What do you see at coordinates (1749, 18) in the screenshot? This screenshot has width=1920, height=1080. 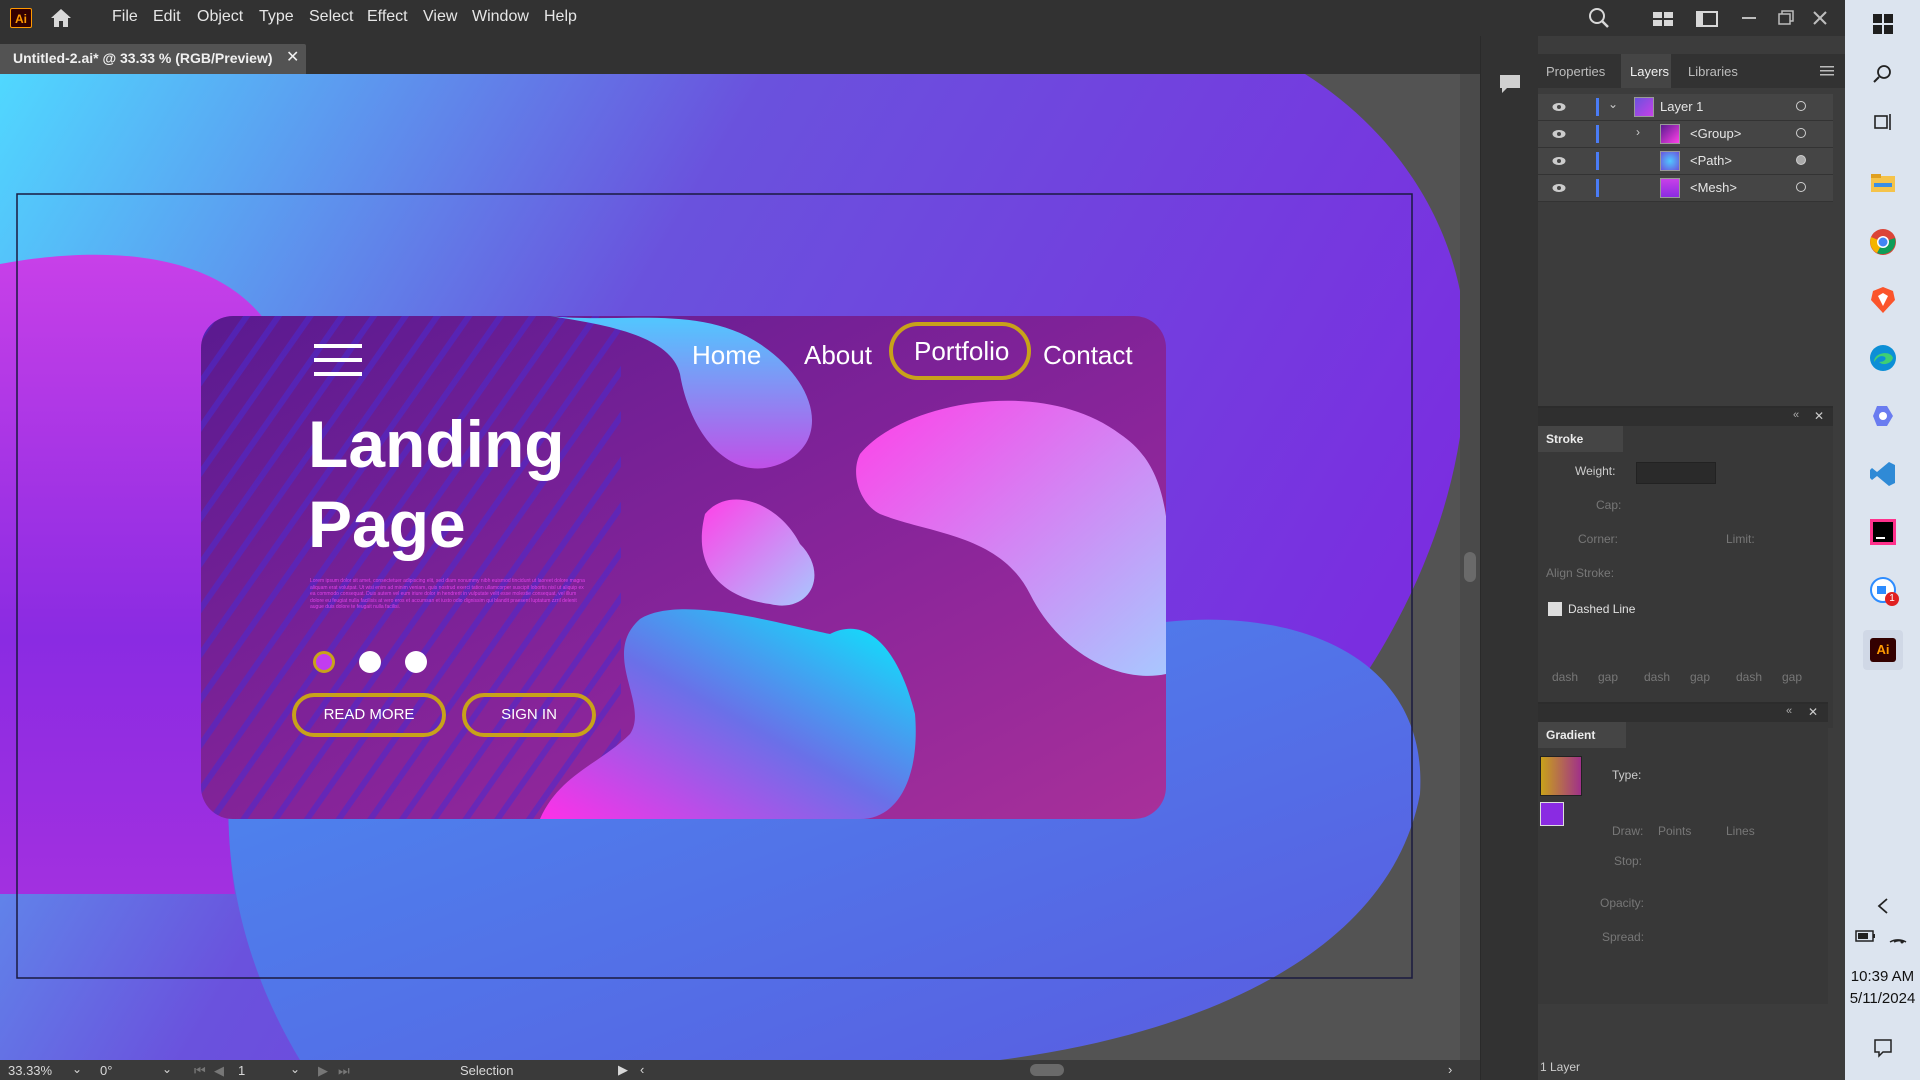 I see `minimize-icon` at bounding box center [1749, 18].